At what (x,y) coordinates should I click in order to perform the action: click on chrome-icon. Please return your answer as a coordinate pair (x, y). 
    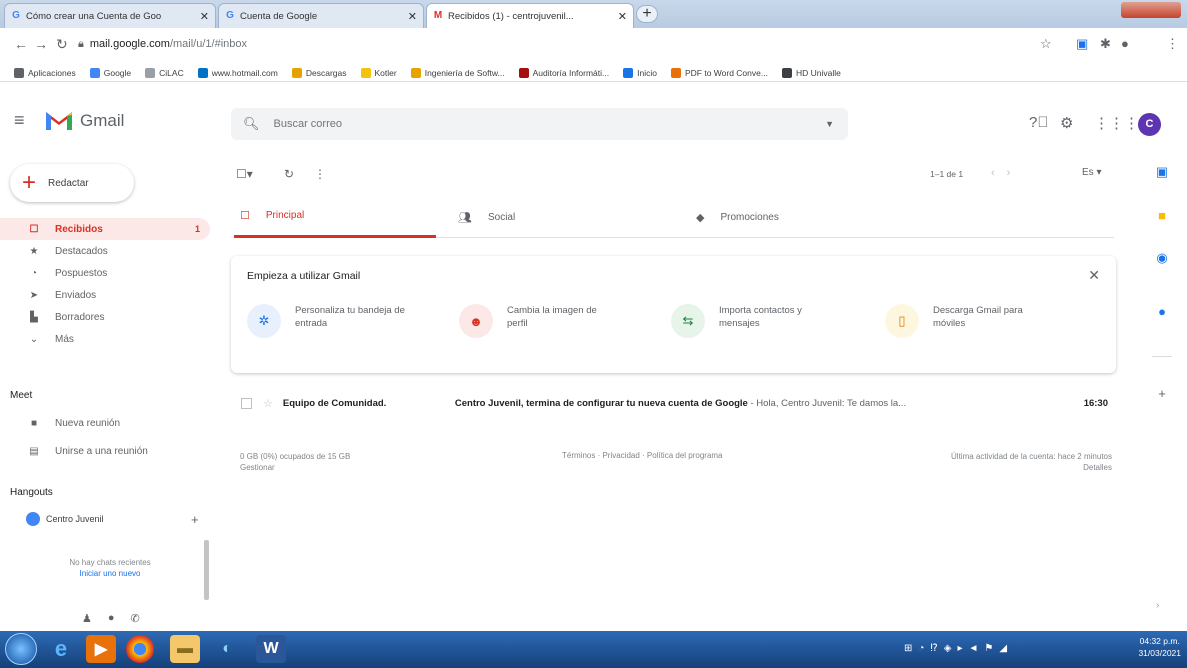
    Looking at the image, I should click on (140, 649).